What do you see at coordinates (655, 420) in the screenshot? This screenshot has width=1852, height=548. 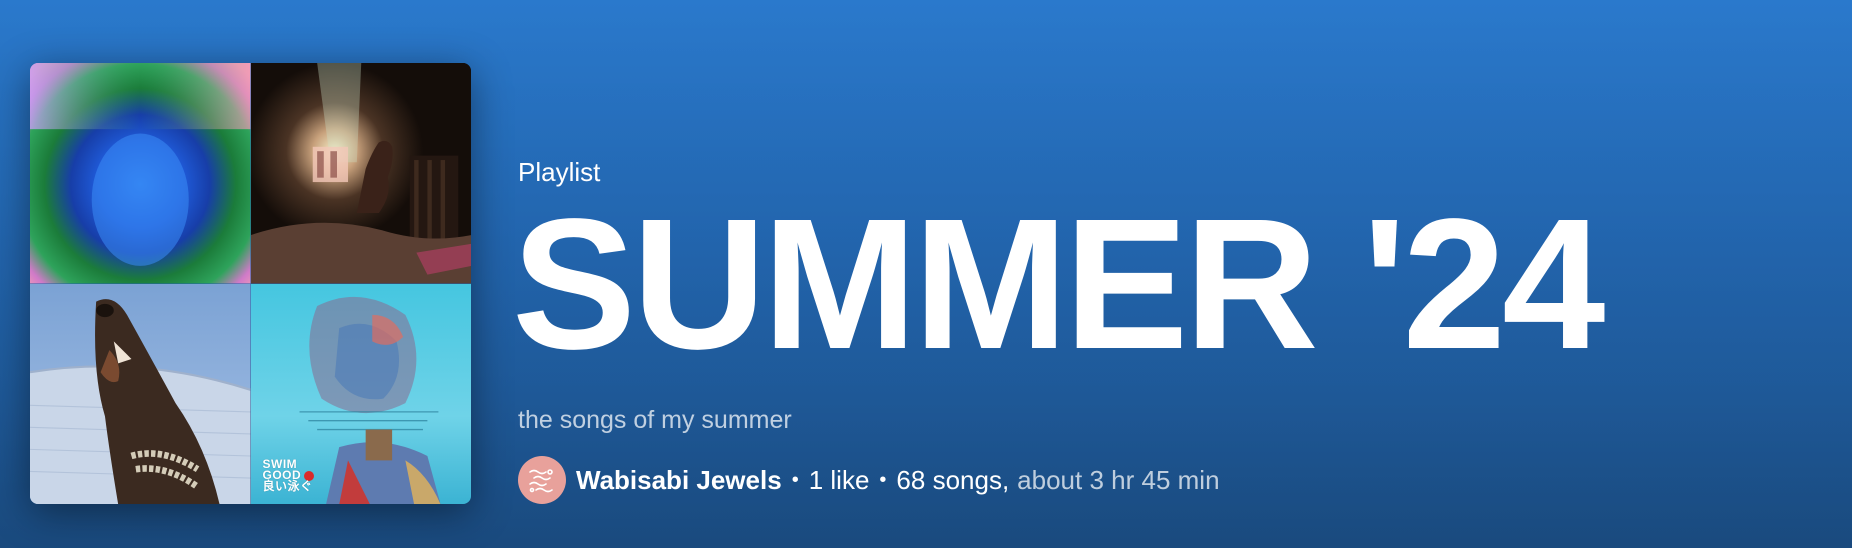 I see `playlist-description: the songs of my summer` at bounding box center [655, 420].